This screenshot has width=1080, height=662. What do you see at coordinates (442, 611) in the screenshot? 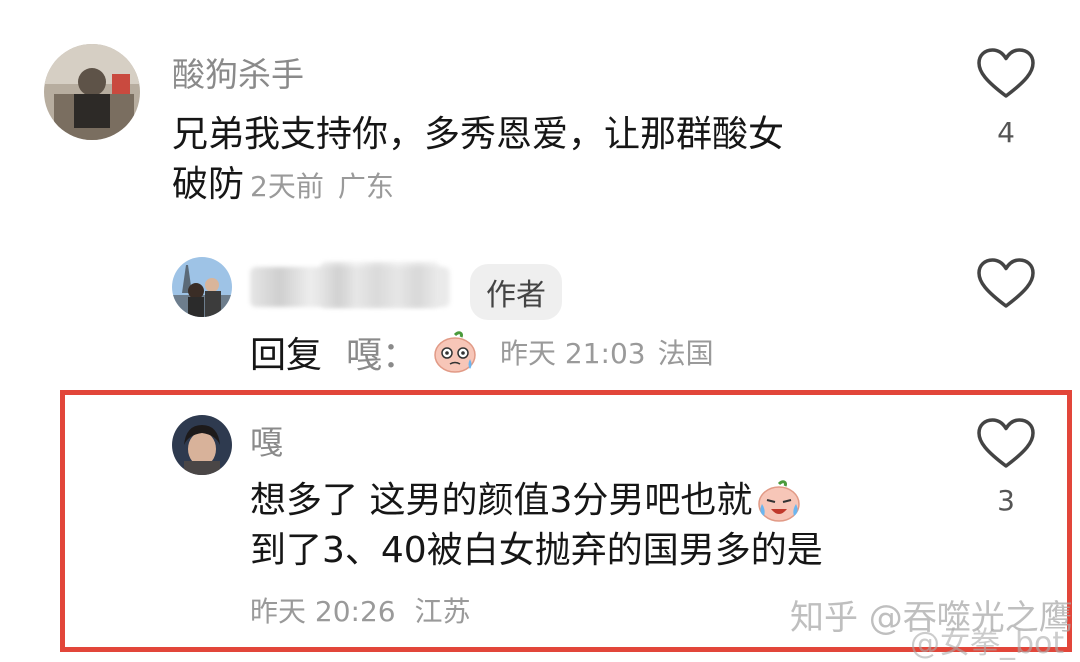
I see `comment-location: 江苏` at bounding box center [442, 611].